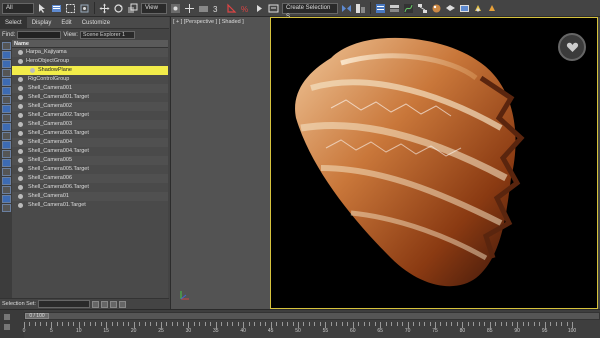 This screenshot has height=338, width=600. Describe the element at coordinates (6, 127) in the screenshot. I see `display-xrefs-icon` at that location.